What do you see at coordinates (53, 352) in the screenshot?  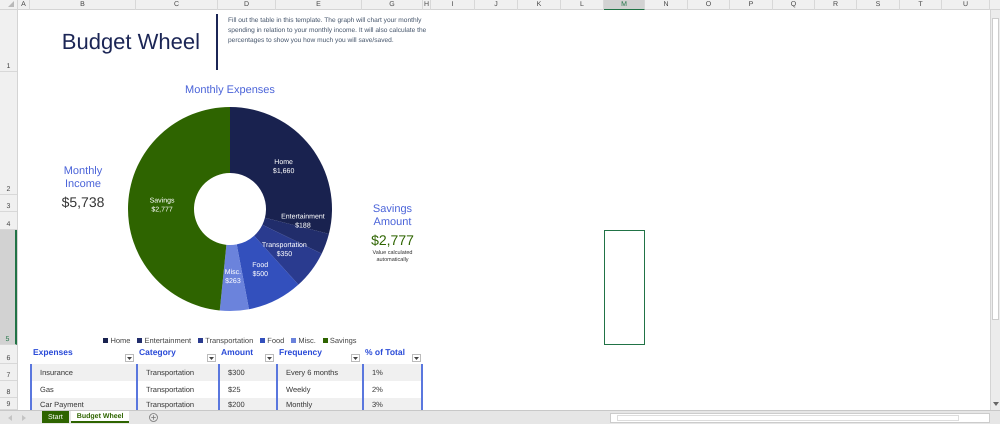 I see `column-heading: Expenses` at bounding box center [53, 352].